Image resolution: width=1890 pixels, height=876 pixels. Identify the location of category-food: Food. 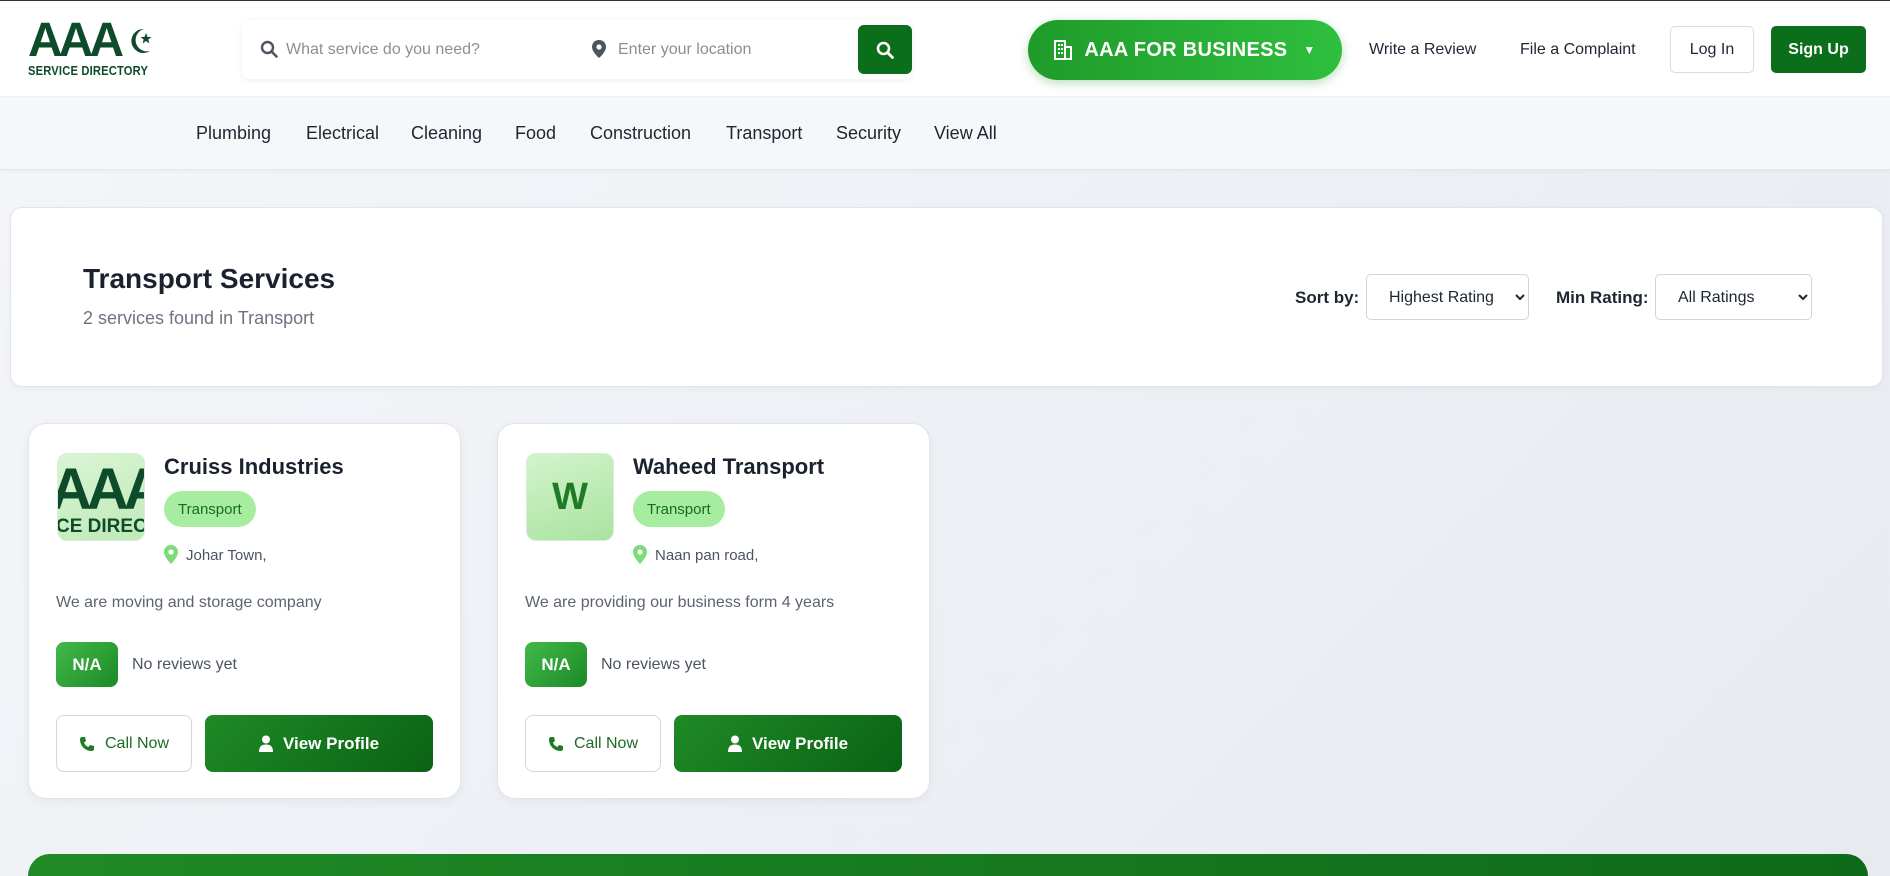
(535, 133).